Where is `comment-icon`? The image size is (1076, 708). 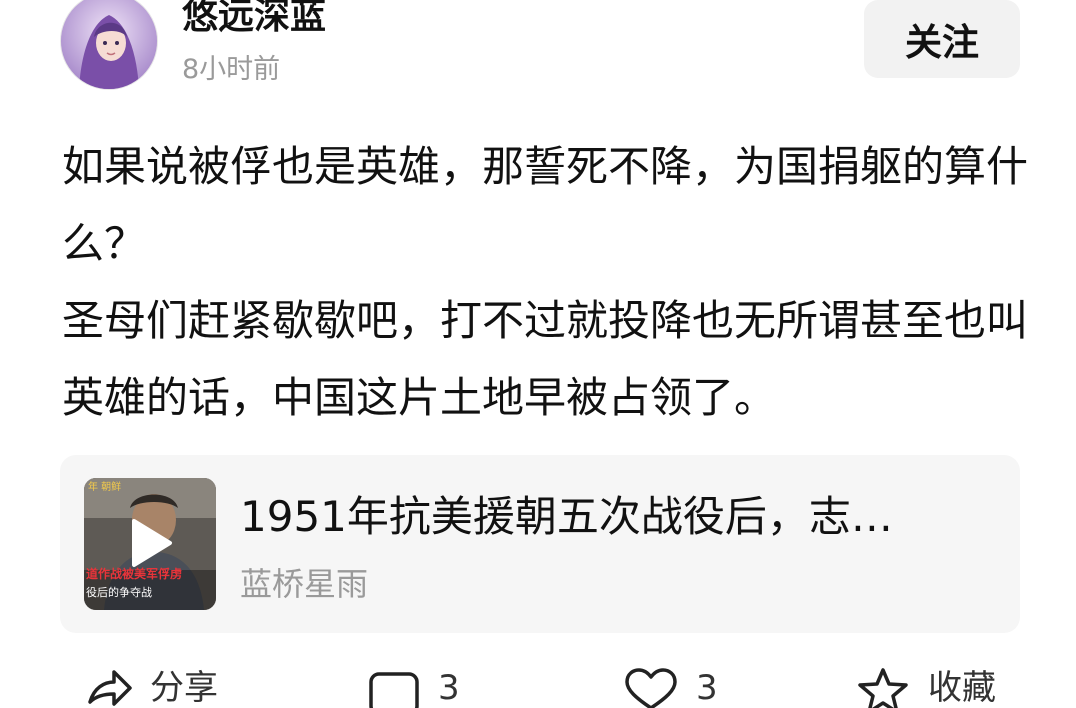 comment-icon is located at coordinates (394, 690).